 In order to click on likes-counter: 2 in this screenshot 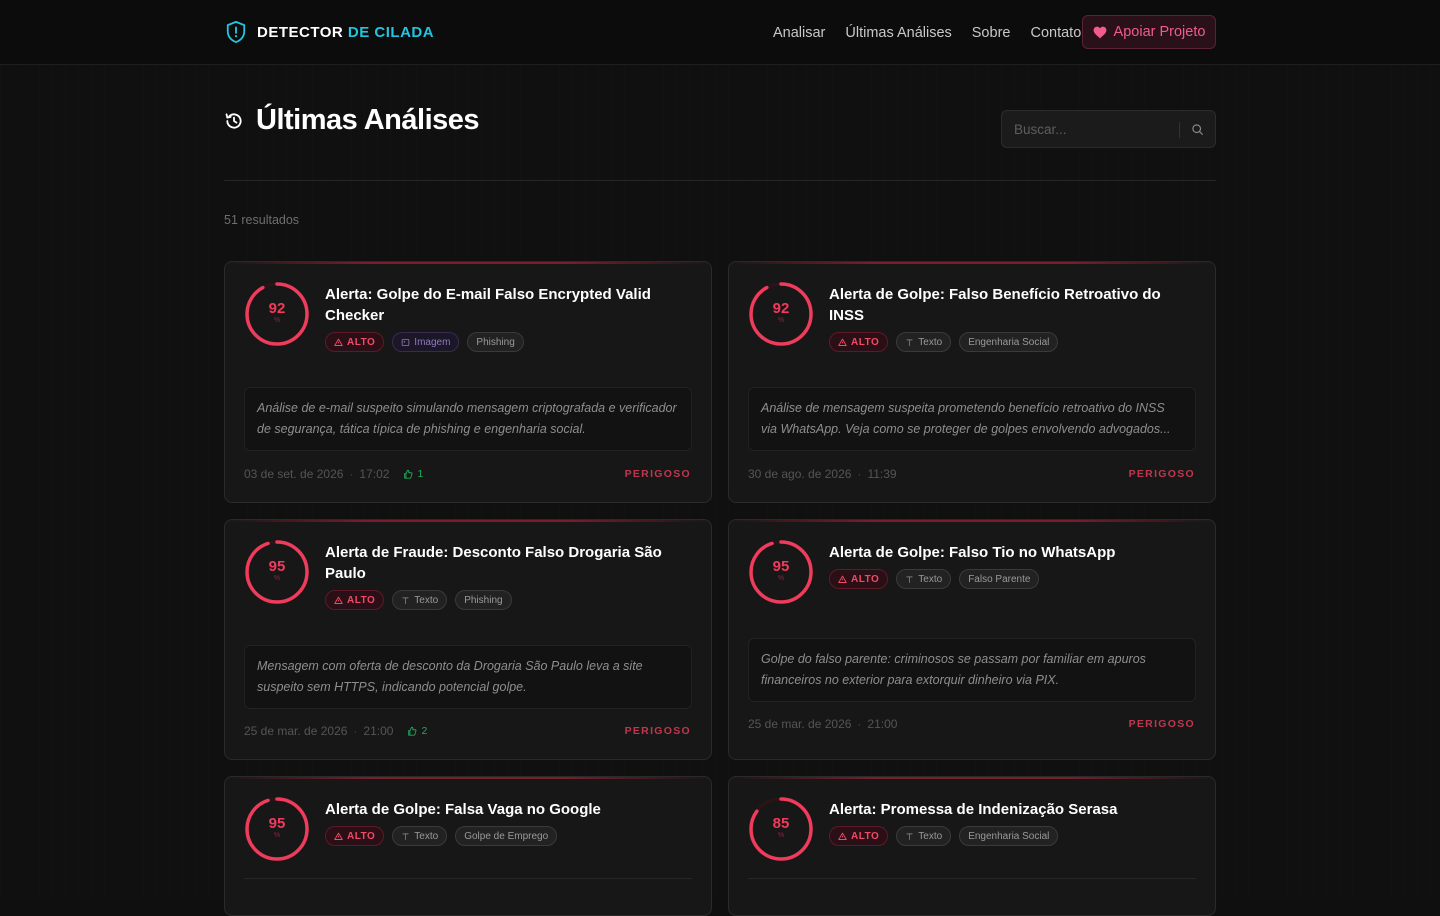, I will do `click(417, 731)`.